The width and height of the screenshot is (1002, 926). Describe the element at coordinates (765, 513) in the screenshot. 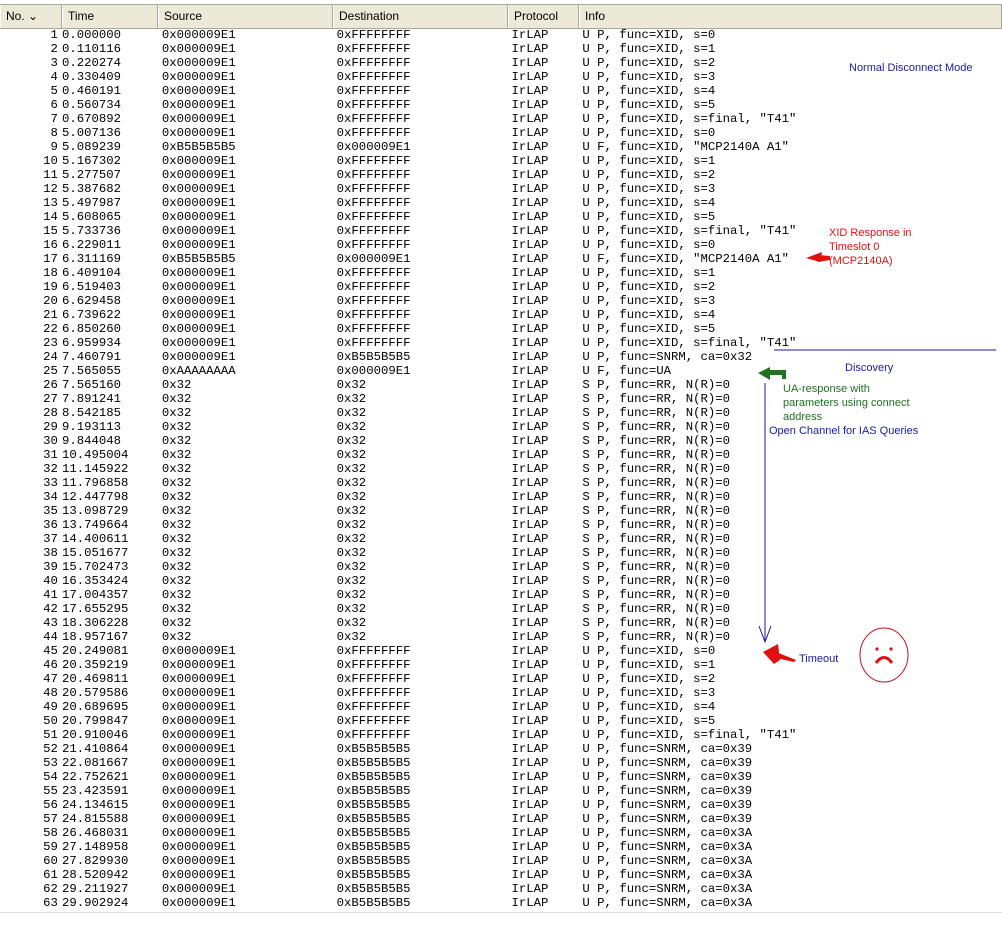

I see `timeline-arrow` at that location.